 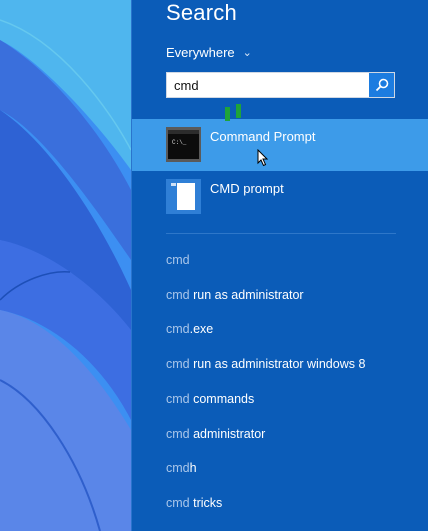 I want to click on suggestion-item: cmdh, so click(x=181, y=468).